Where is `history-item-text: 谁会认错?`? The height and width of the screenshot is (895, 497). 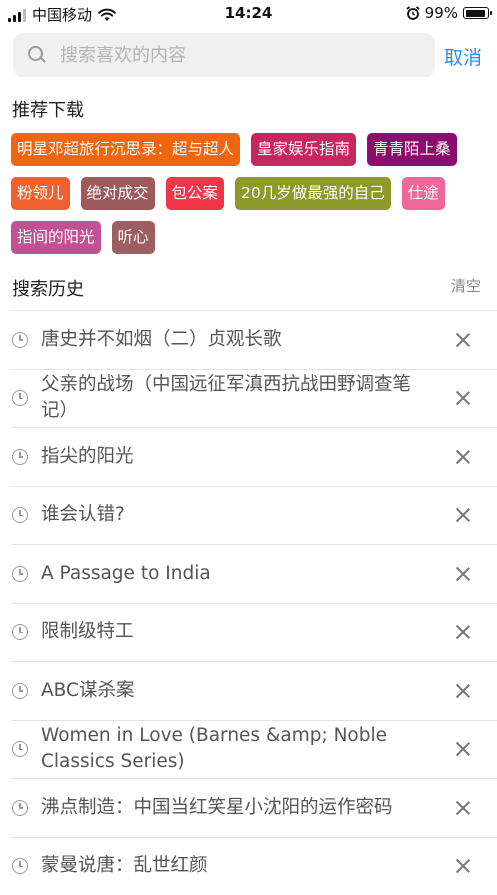 history-item-text: 谁会认错? is located at coordinates (226, 515).